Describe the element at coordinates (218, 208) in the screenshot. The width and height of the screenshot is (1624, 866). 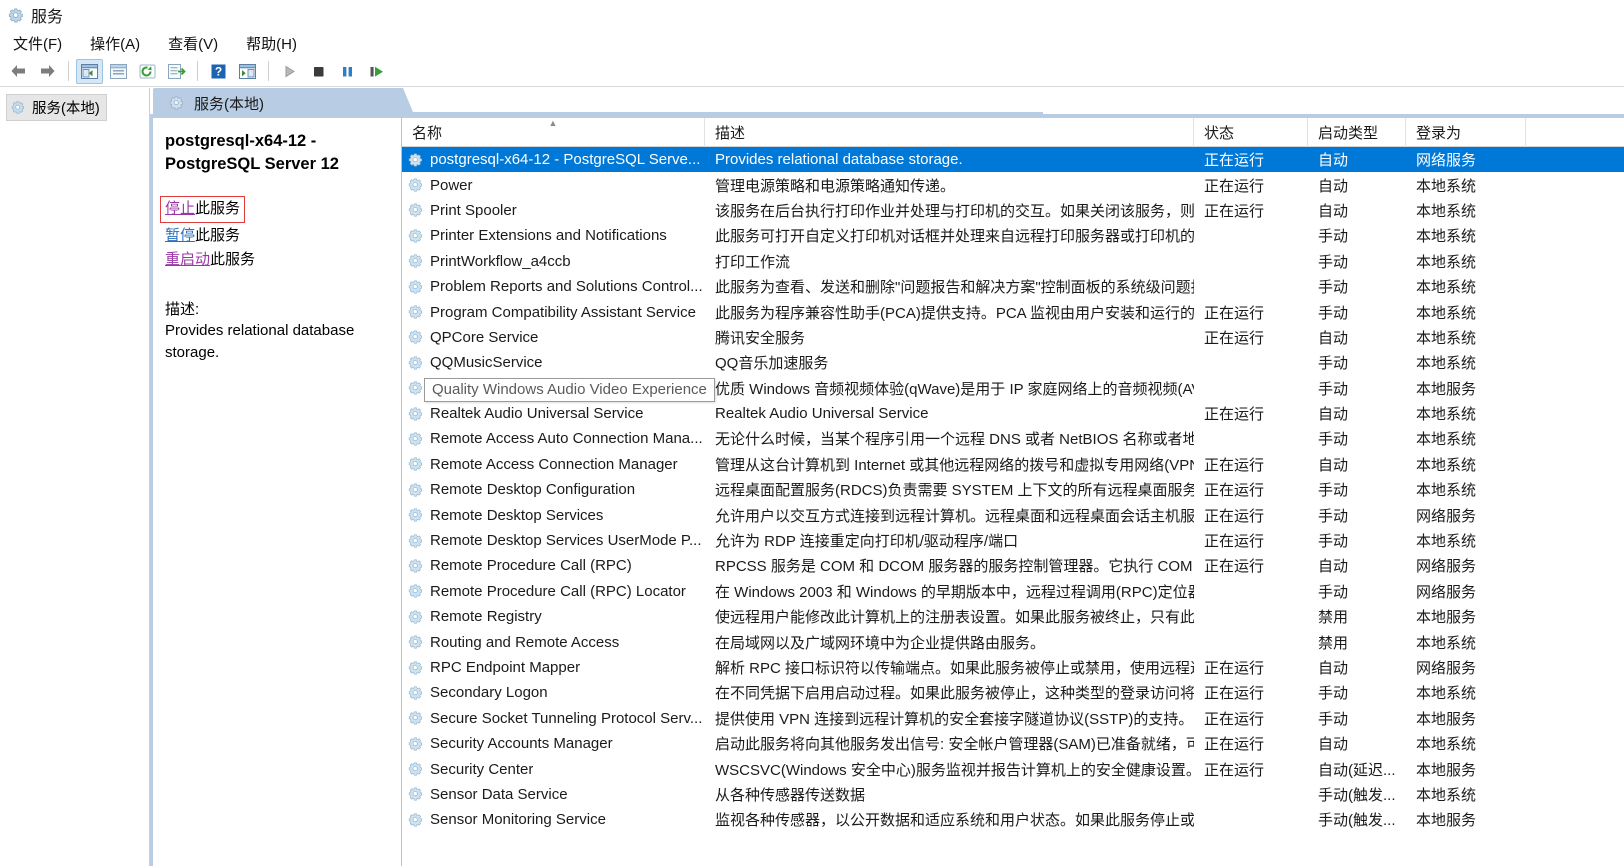
I see `stop-link-suffix: 此服务` at that location.